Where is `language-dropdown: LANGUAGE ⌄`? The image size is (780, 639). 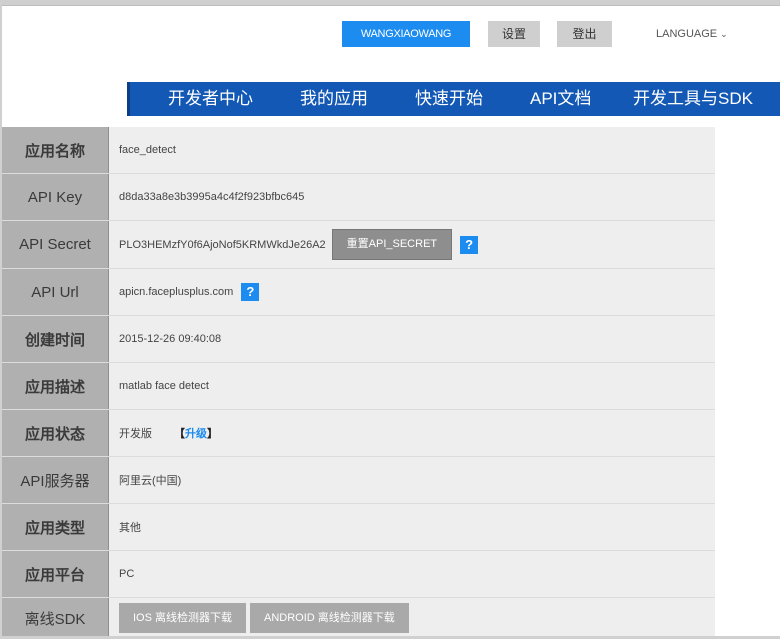
language-dropdown: LANGUAGE ⌄ is located at coordinates (692, 34).